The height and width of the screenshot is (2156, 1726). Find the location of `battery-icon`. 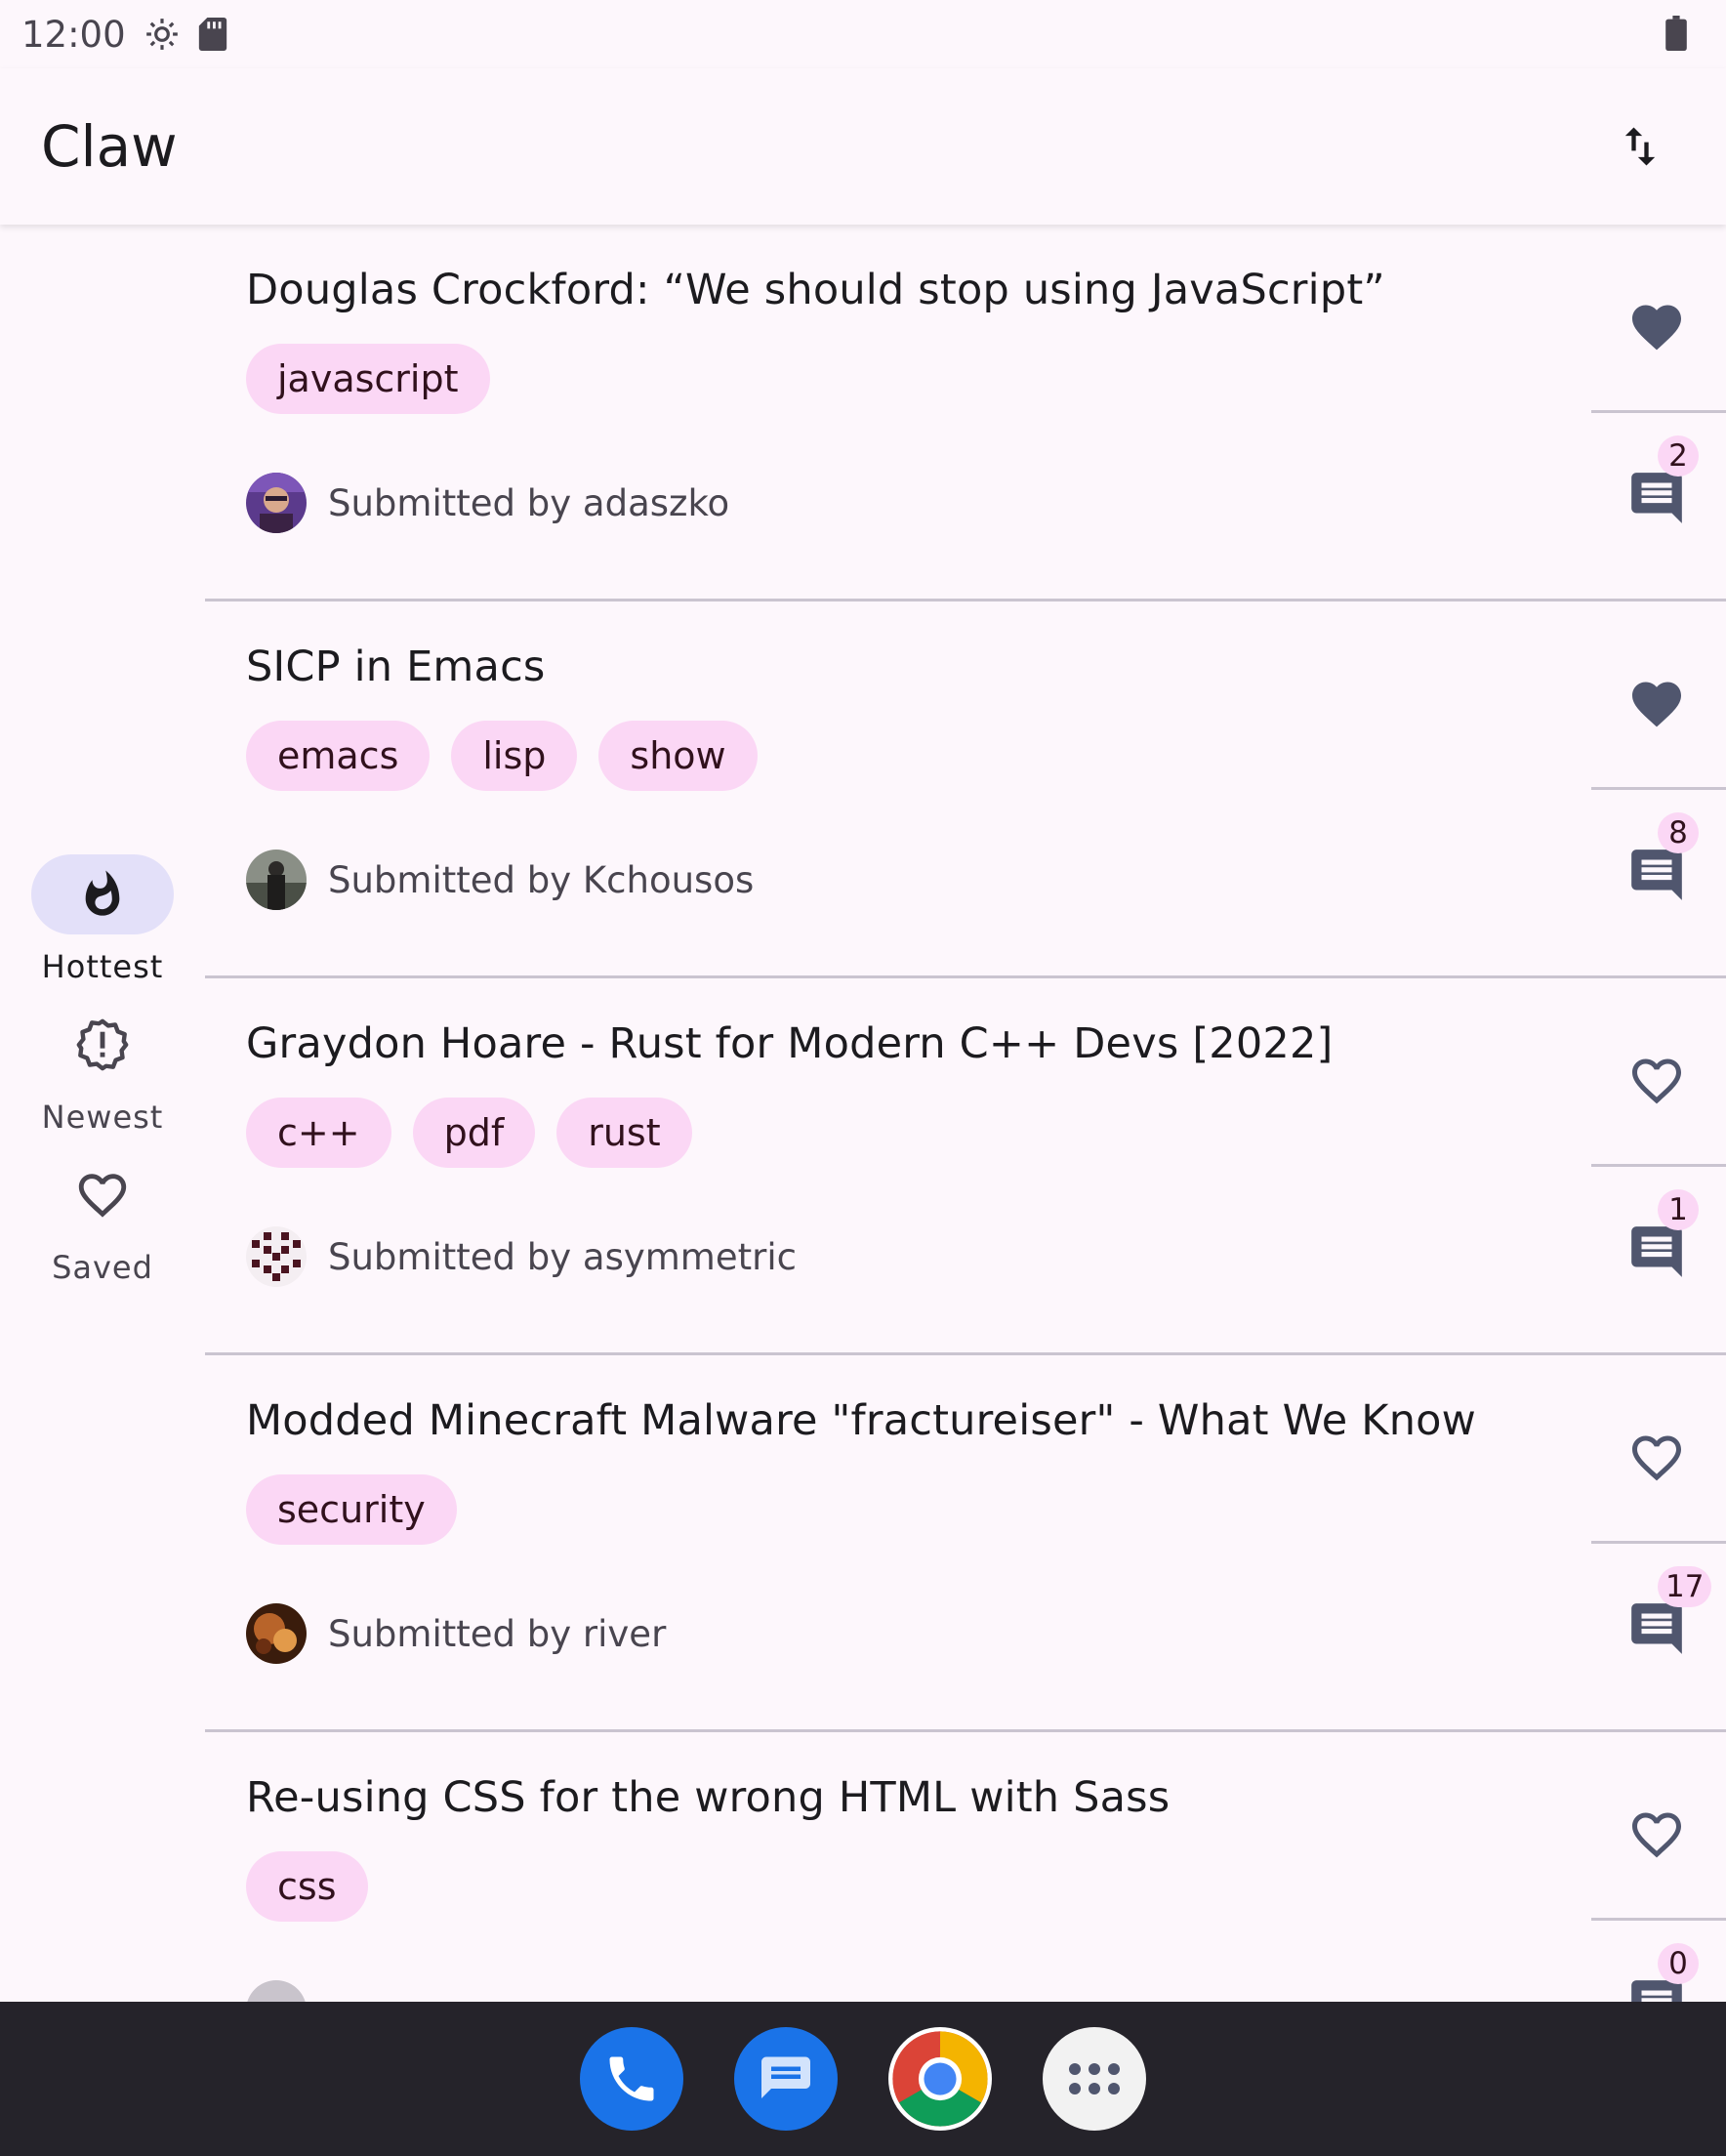

battery-icon is located at coordinates (1676, 38).